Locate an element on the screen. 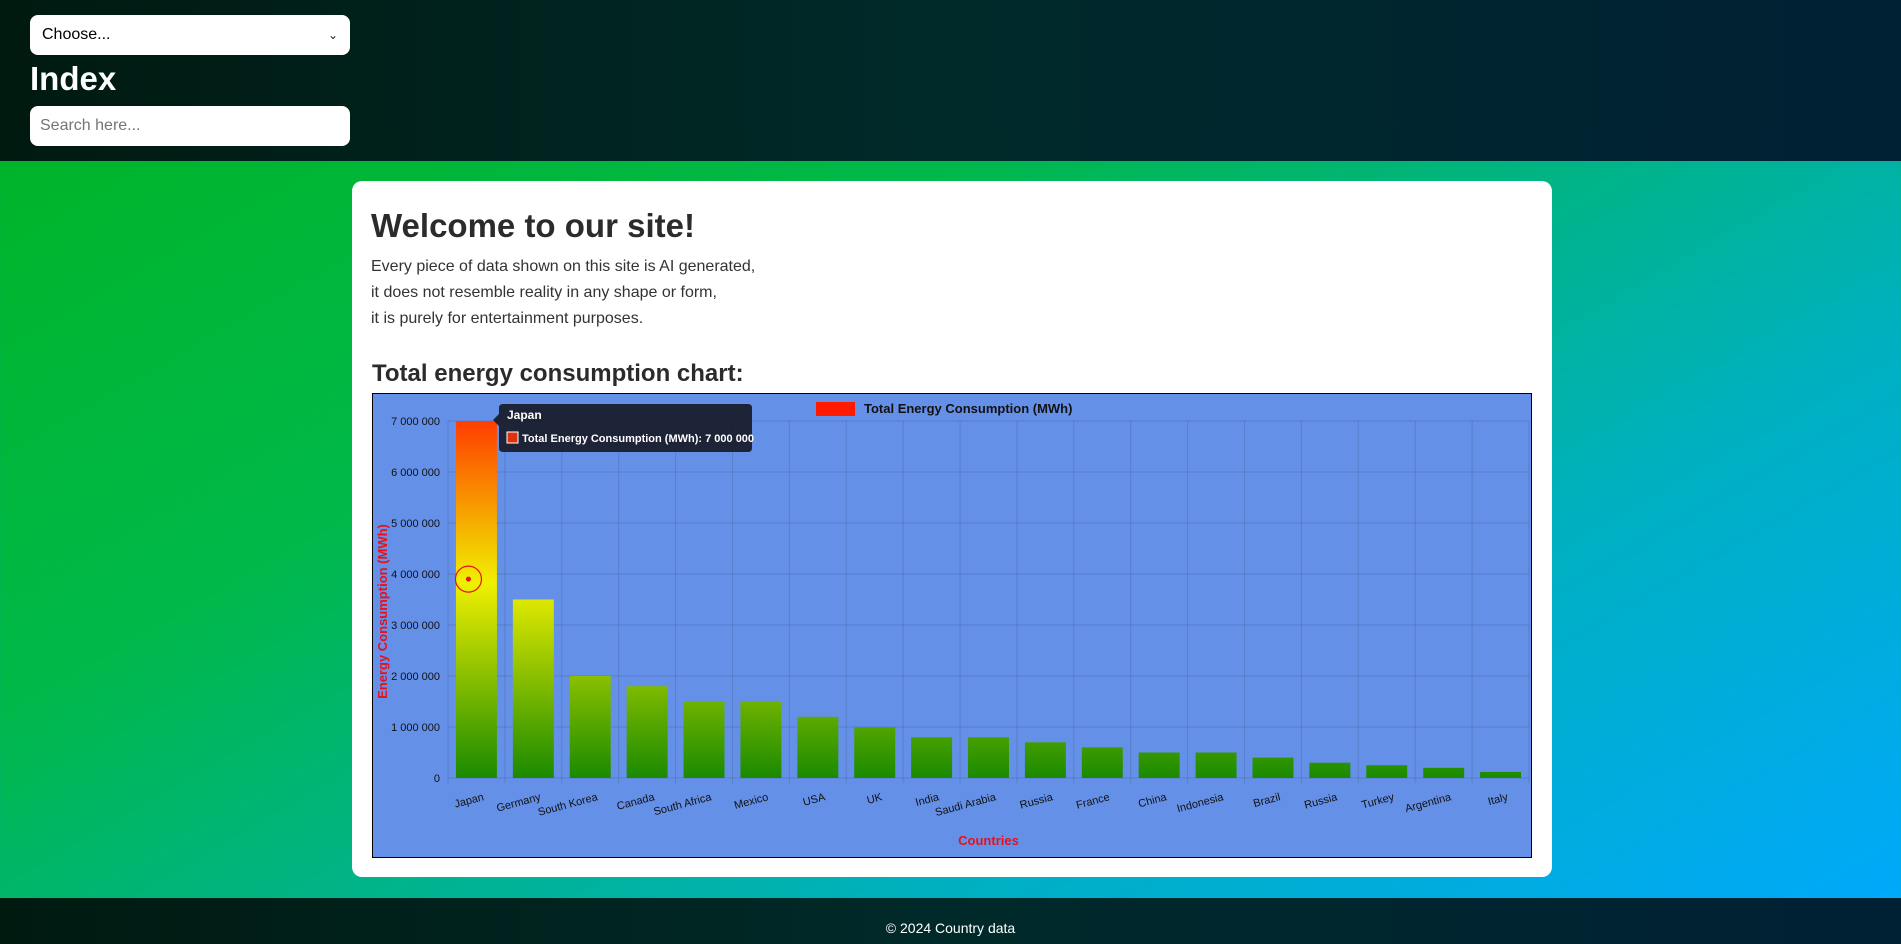 The image size is (1901, 944). footer: © 2024 Country data is located at coordinates (950, 921).